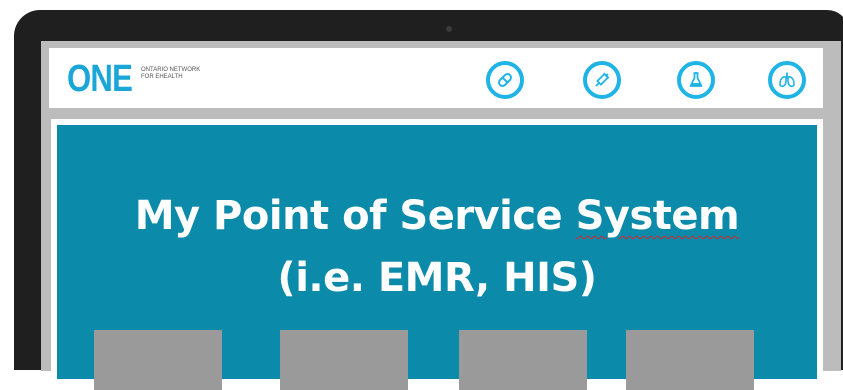 This screenshot has height=390, width=843. I want to click on pill-icon, so click(505, 80).